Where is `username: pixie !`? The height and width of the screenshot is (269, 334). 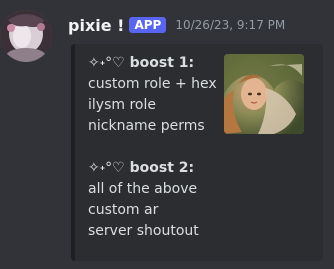 username: pixie ! is located at coordinates (96, 25).